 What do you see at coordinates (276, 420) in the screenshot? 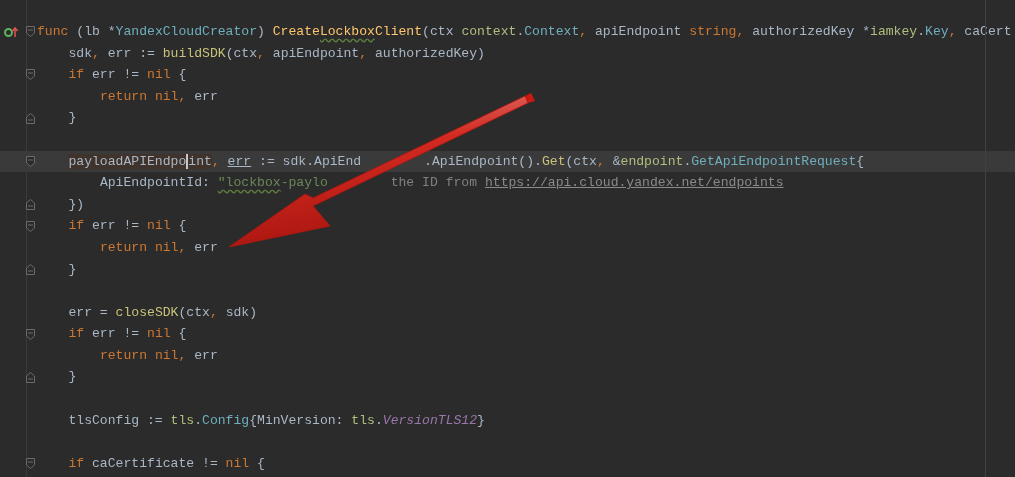
I see `code-text: tlsConfig := tls.Config{MinVersion: tls.VersionTLS12}` at bounding box center [276, 420].